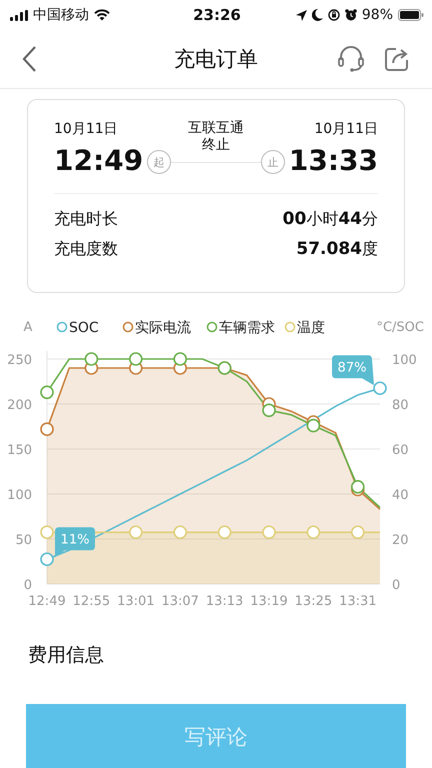 This screenshot has width=432, height=768. I want to click on value-callout: 87%, so click(353, 370).